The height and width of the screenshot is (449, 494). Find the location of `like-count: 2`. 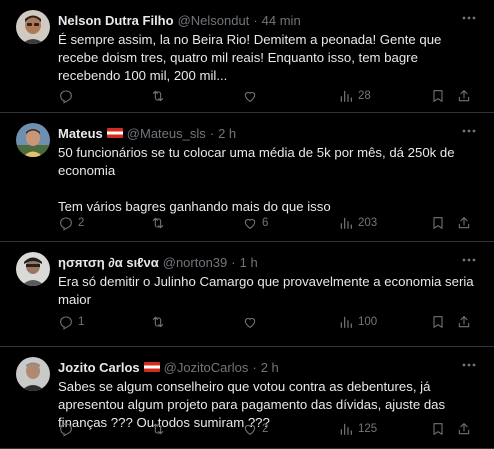

like-count: 2 is located at coordinates (265, 429).